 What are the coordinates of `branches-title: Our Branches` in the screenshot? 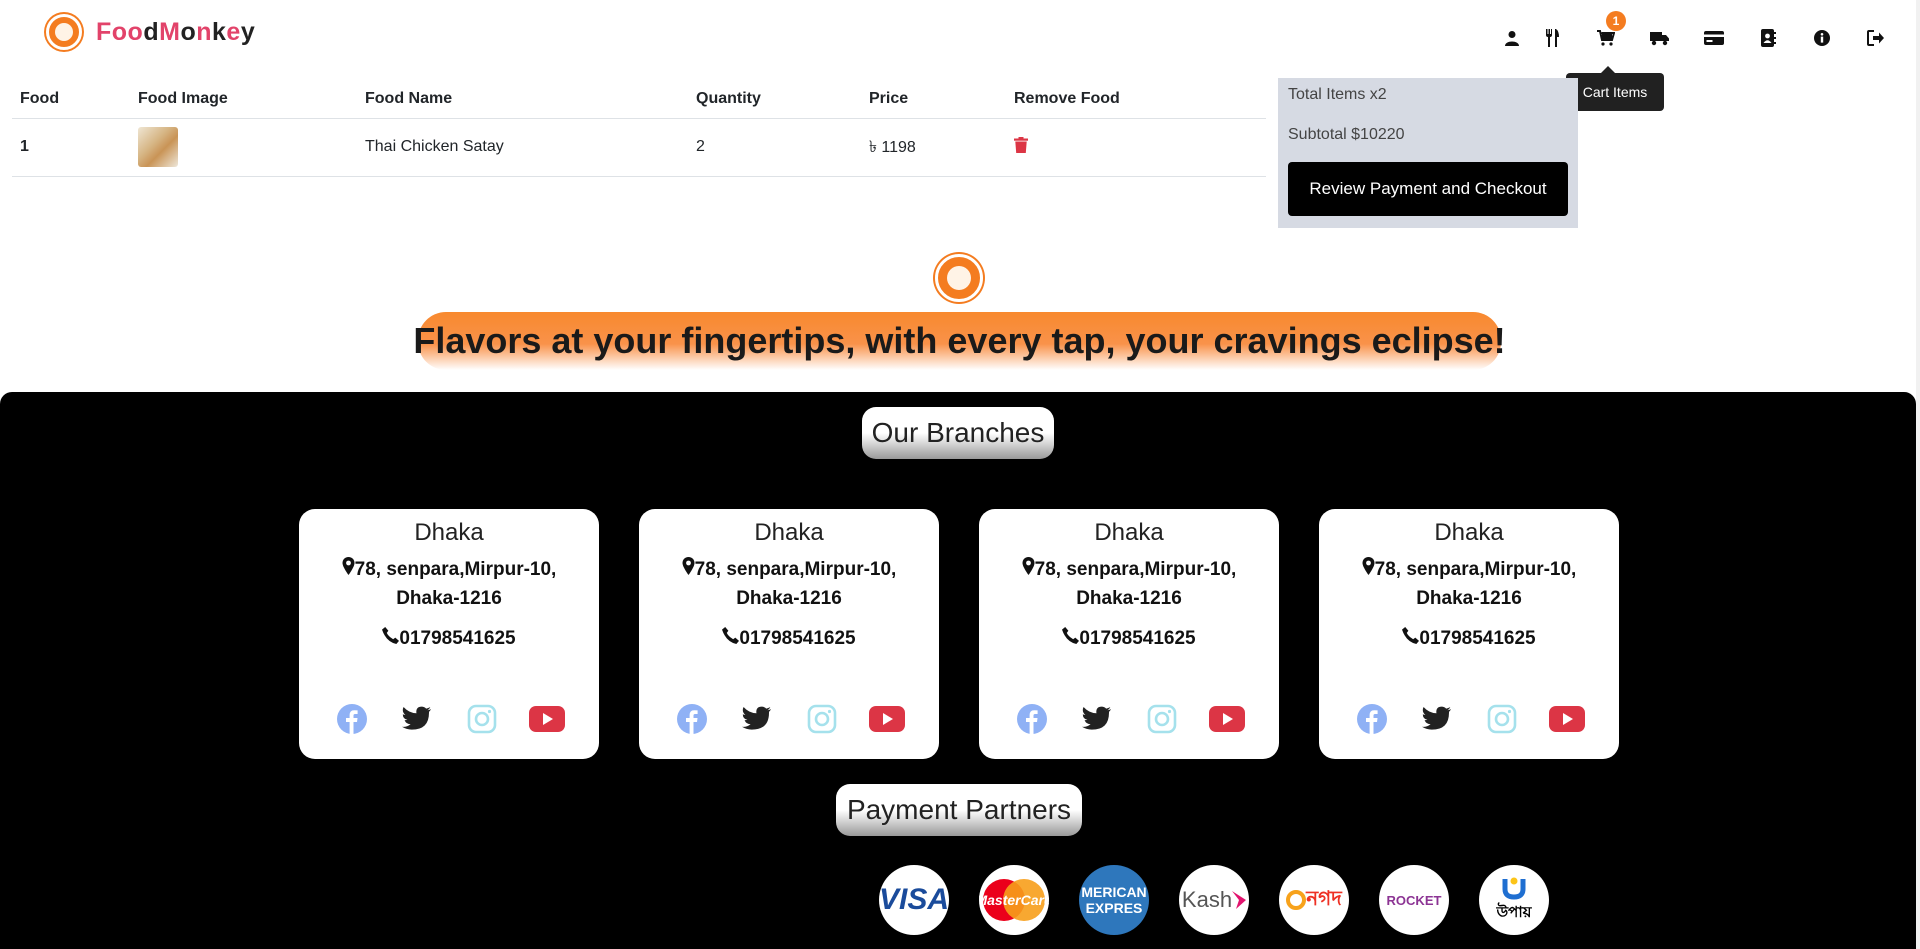 It's located at (958, 433).